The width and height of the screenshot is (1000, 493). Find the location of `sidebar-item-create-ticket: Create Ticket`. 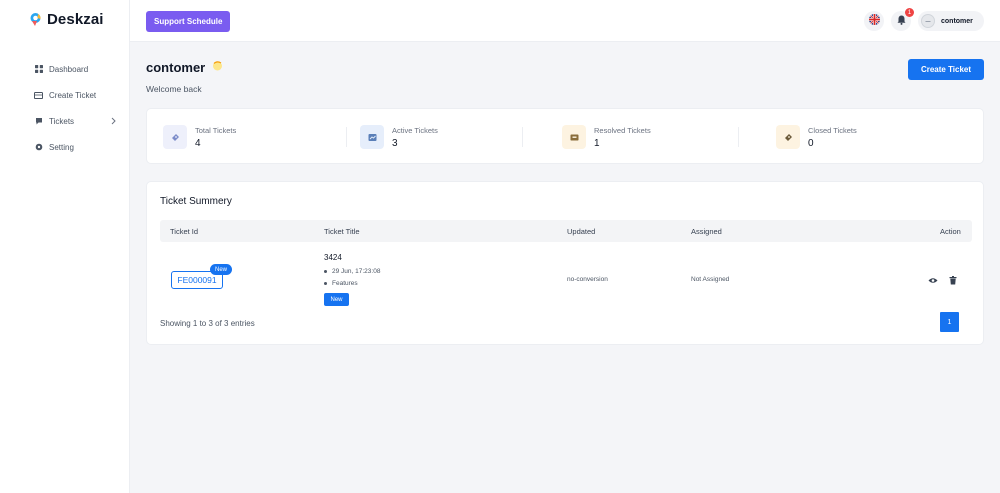

sidebar-item-create-ticket: Create Ticket is located at coordinates (79, 95).